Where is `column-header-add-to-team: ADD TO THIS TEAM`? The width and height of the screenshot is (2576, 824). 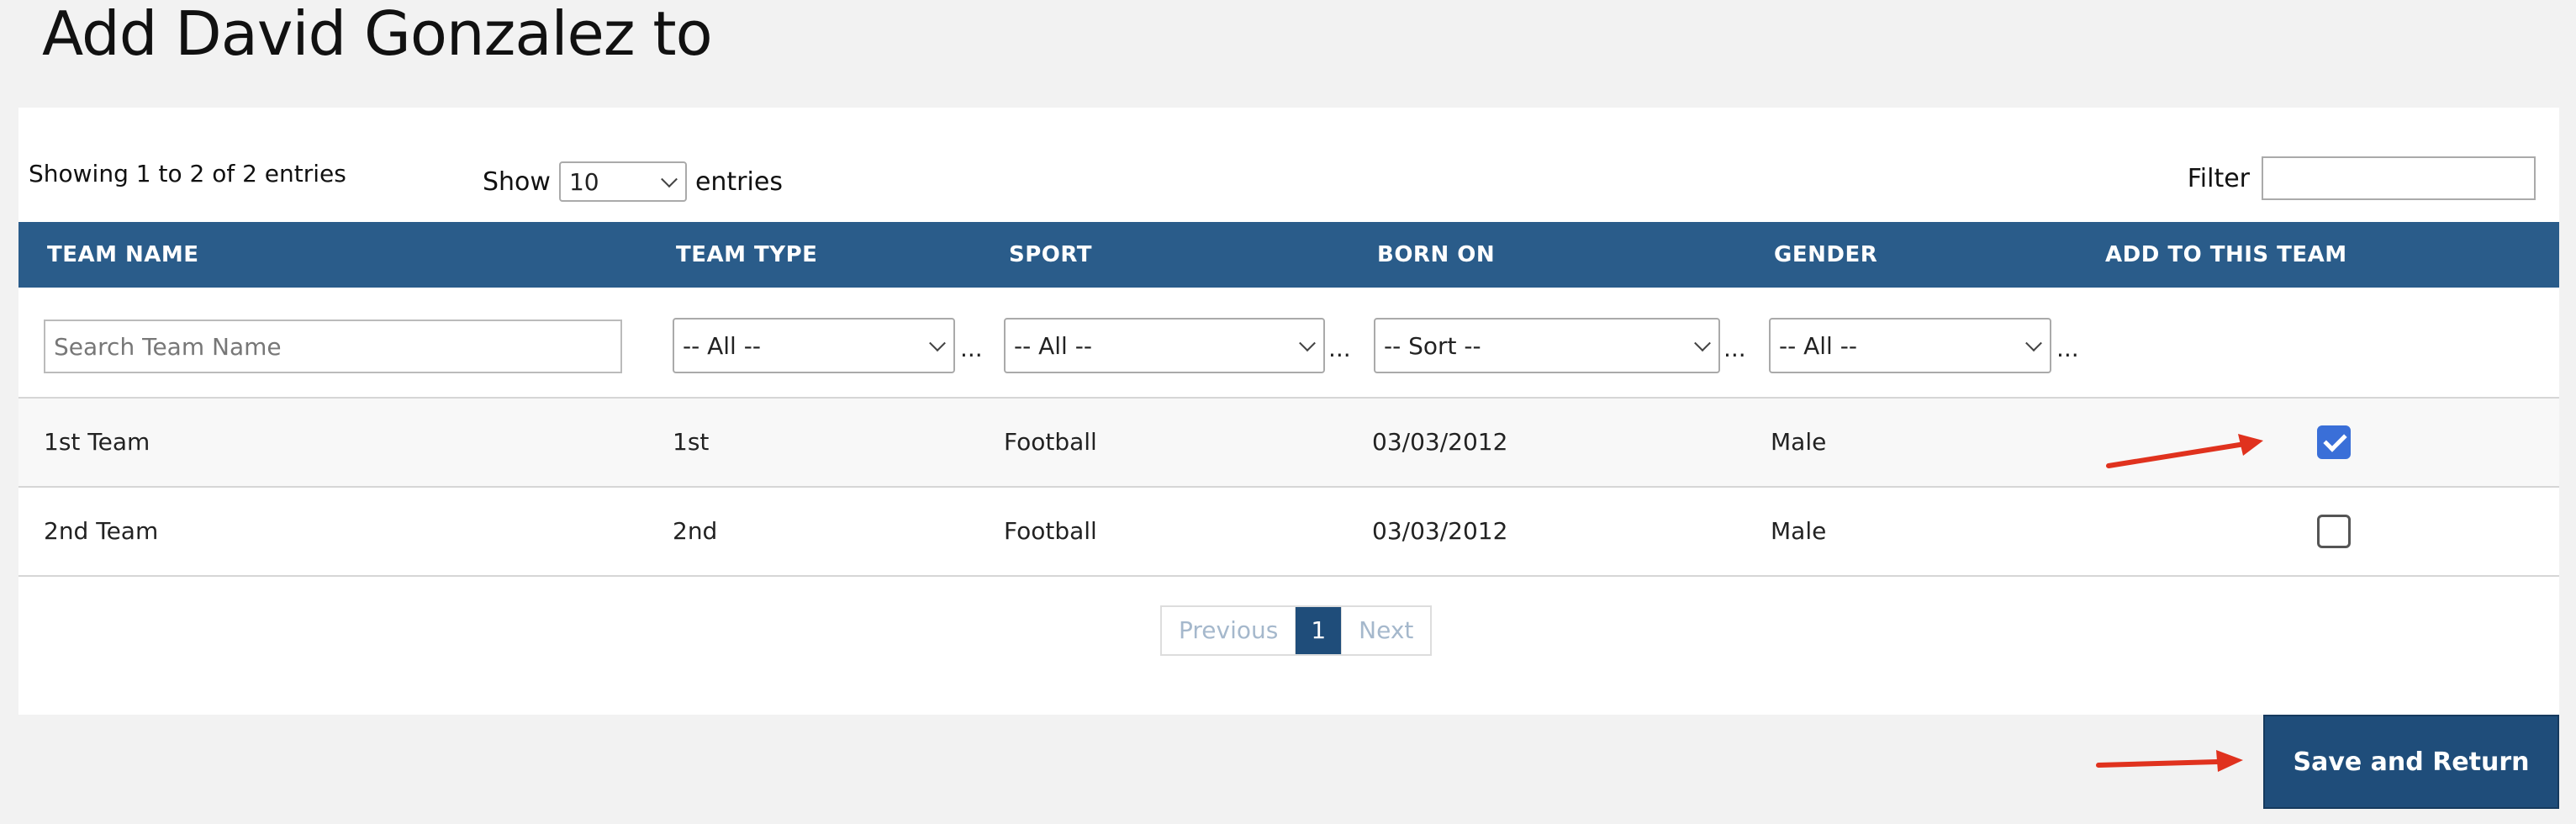 column-header-add-to-team: ADD TO THIS TEAM is located at coordinates (2226, 254).